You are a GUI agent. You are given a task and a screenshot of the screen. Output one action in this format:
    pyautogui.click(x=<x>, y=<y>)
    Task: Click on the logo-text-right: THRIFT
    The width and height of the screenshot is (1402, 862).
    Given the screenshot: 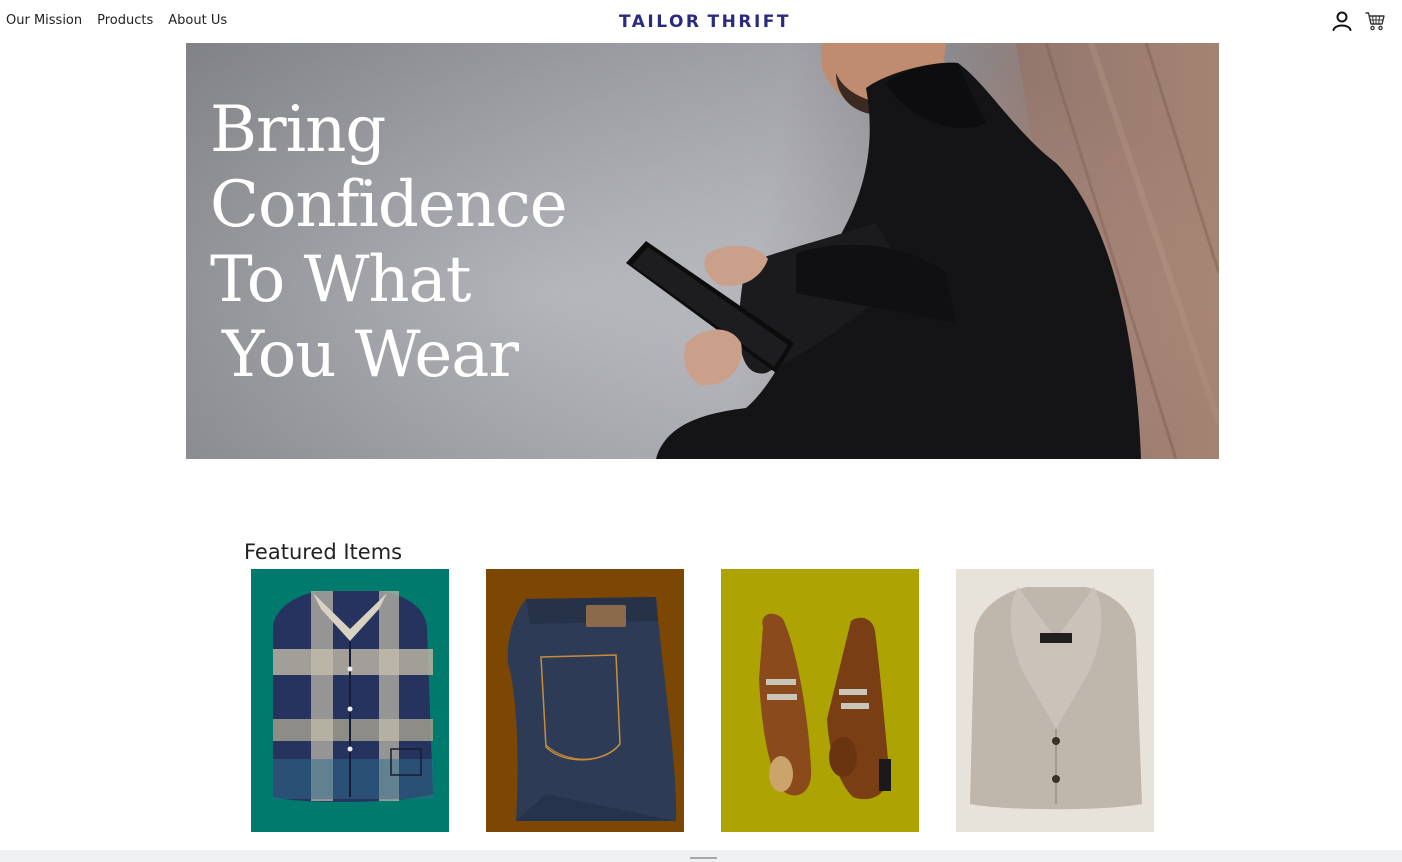 What is the action you would take?
    pyautogui.click(x=749, y=22)
    